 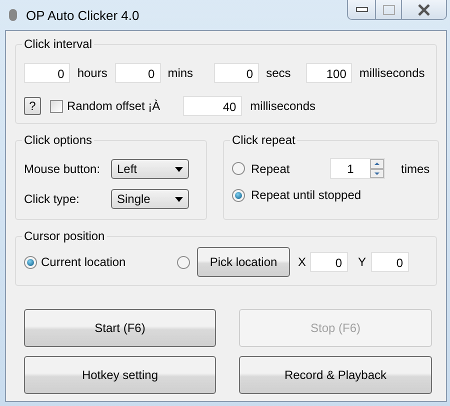 I want to click on unit-label: hours, so click(x=92, y=73).